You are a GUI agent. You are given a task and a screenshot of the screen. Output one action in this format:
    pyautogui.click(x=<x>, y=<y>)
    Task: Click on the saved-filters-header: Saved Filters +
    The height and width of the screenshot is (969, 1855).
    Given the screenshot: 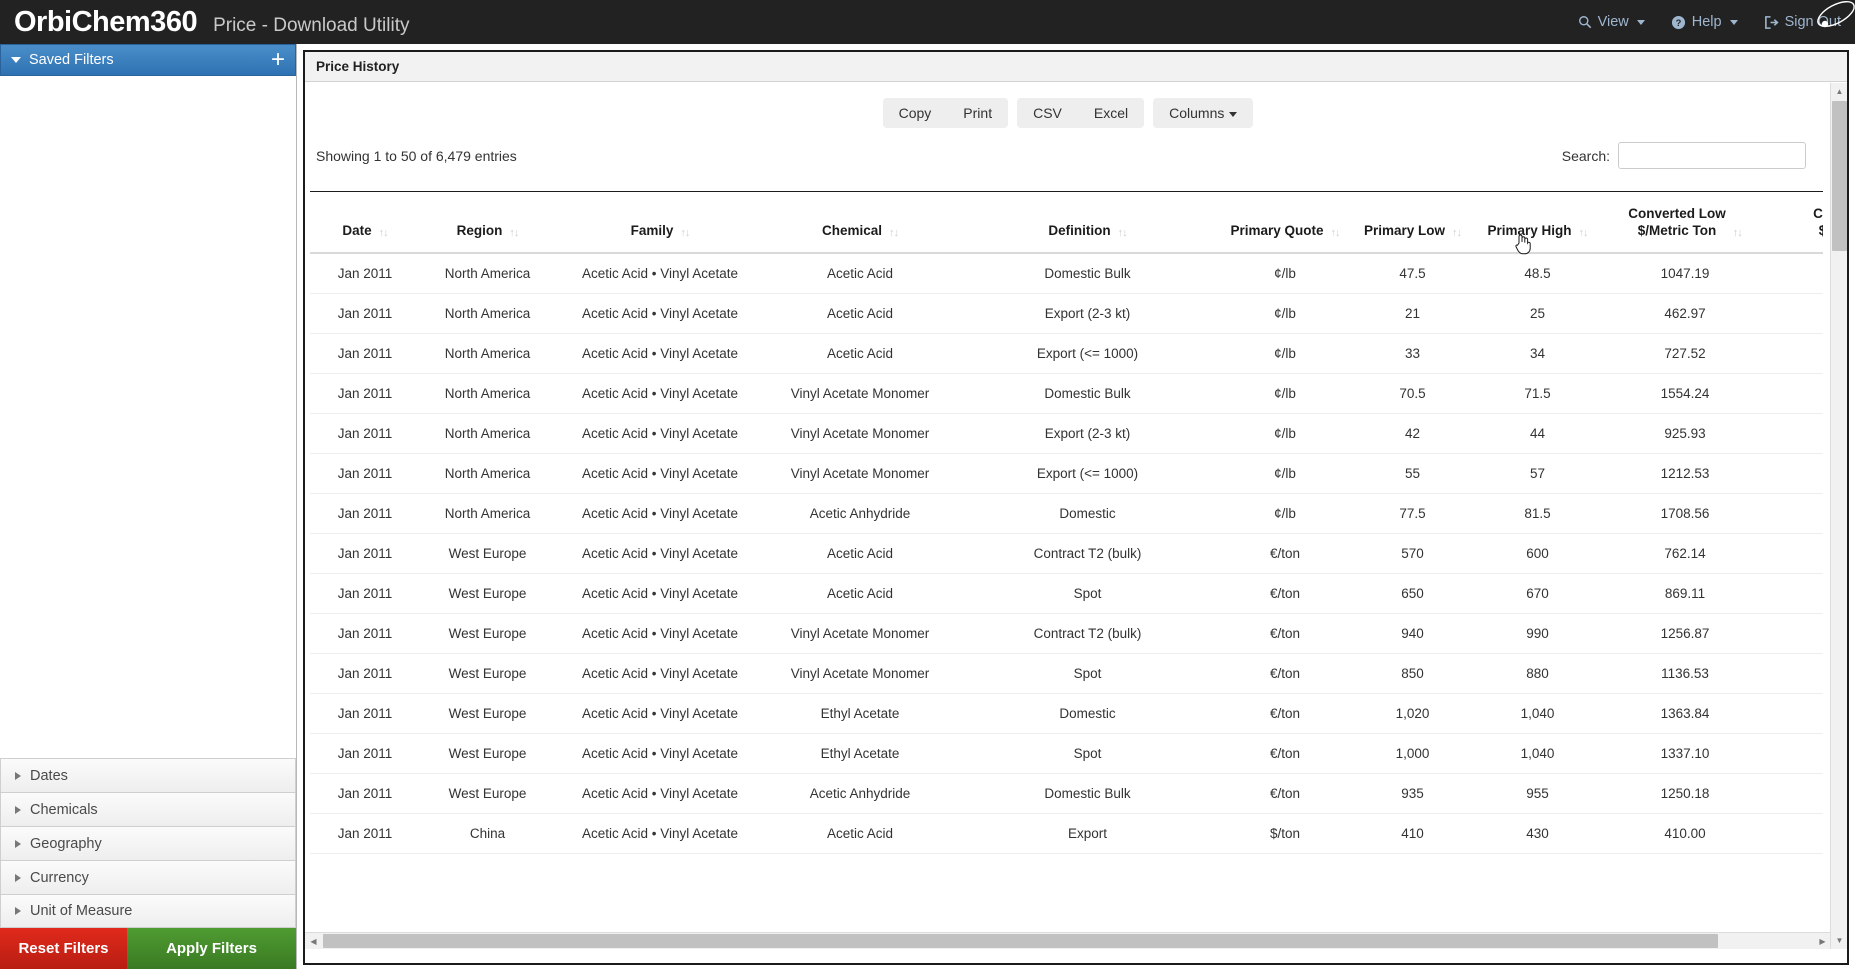 What is the action you would take?
    pyautogui.click(x=148, y=60)
    